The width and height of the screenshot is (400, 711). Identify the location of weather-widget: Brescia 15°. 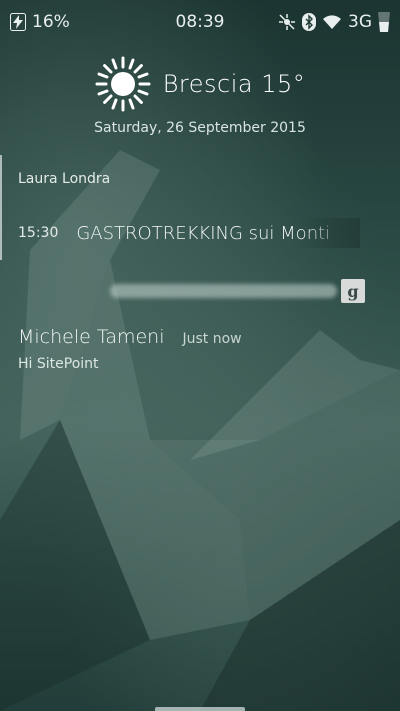
(200, 84).